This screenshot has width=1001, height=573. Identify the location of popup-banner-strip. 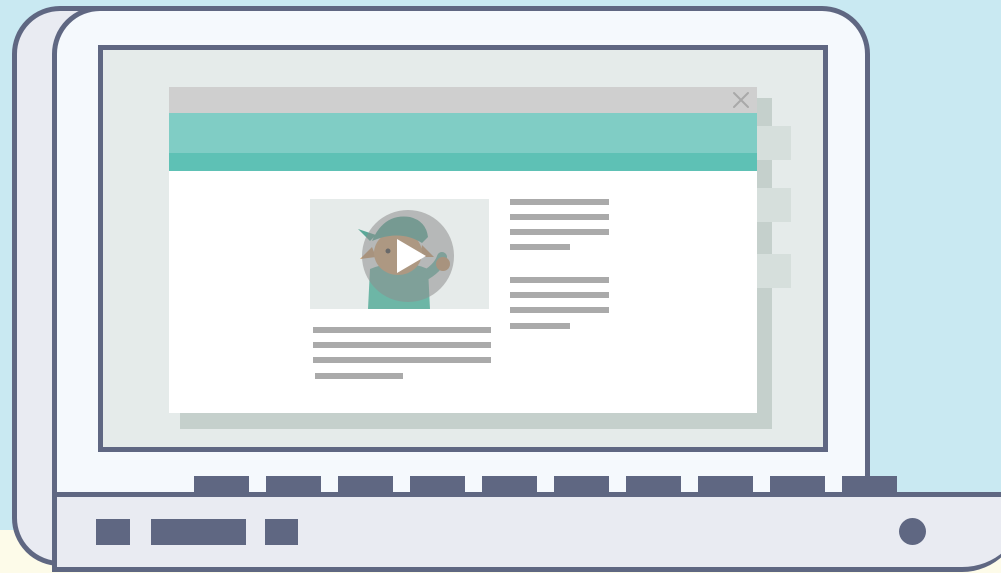
(463, 162).